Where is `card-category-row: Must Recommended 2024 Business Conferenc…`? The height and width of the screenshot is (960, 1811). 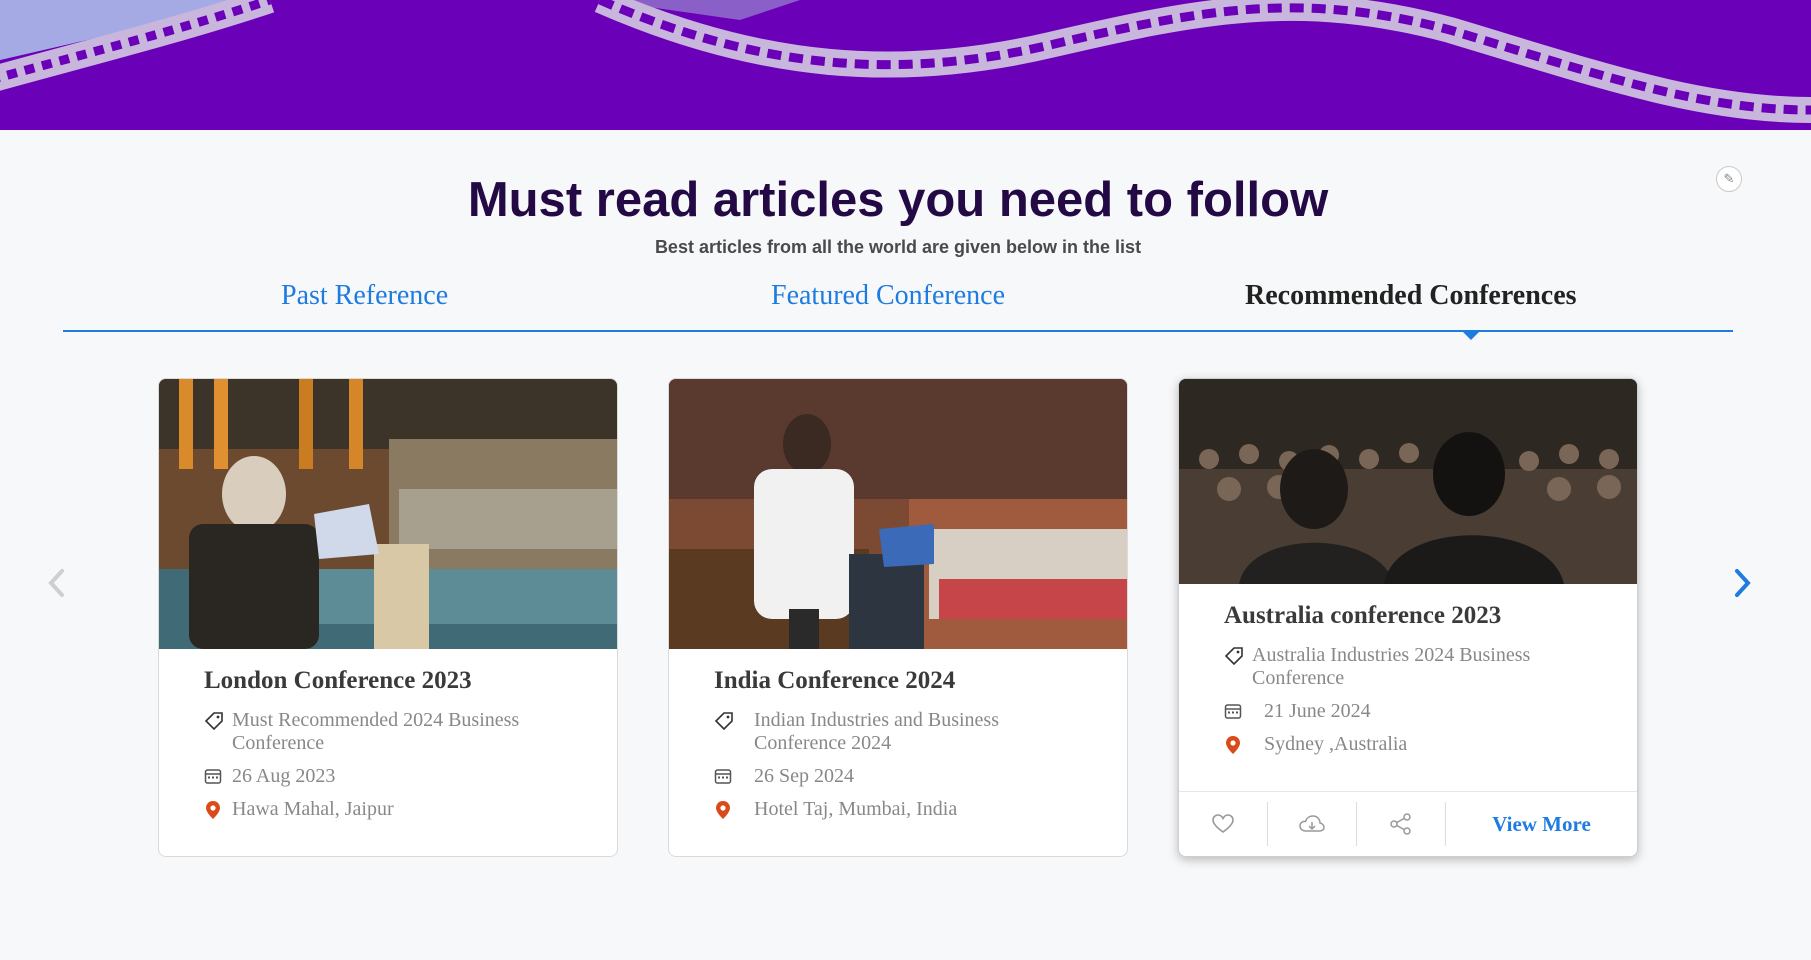 card-category-row: Must Recommended 2024 Business Conferenc… is located at coordinates (410, 732).